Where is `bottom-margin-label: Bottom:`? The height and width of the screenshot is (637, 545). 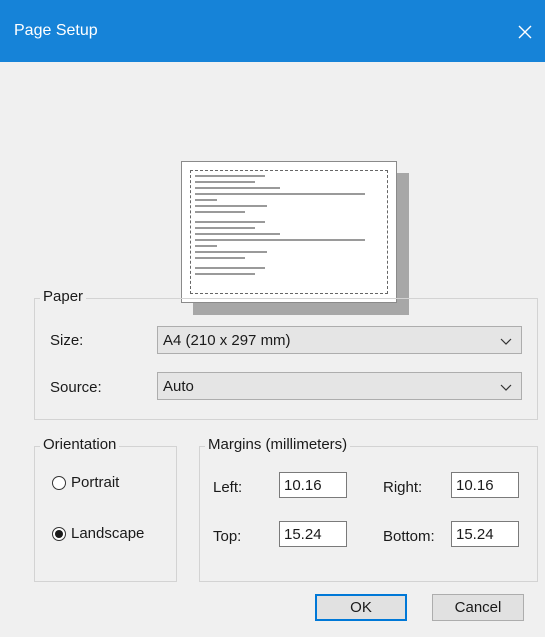
bottom-margin-label: Bottom: is located at coordinates (409, 536).